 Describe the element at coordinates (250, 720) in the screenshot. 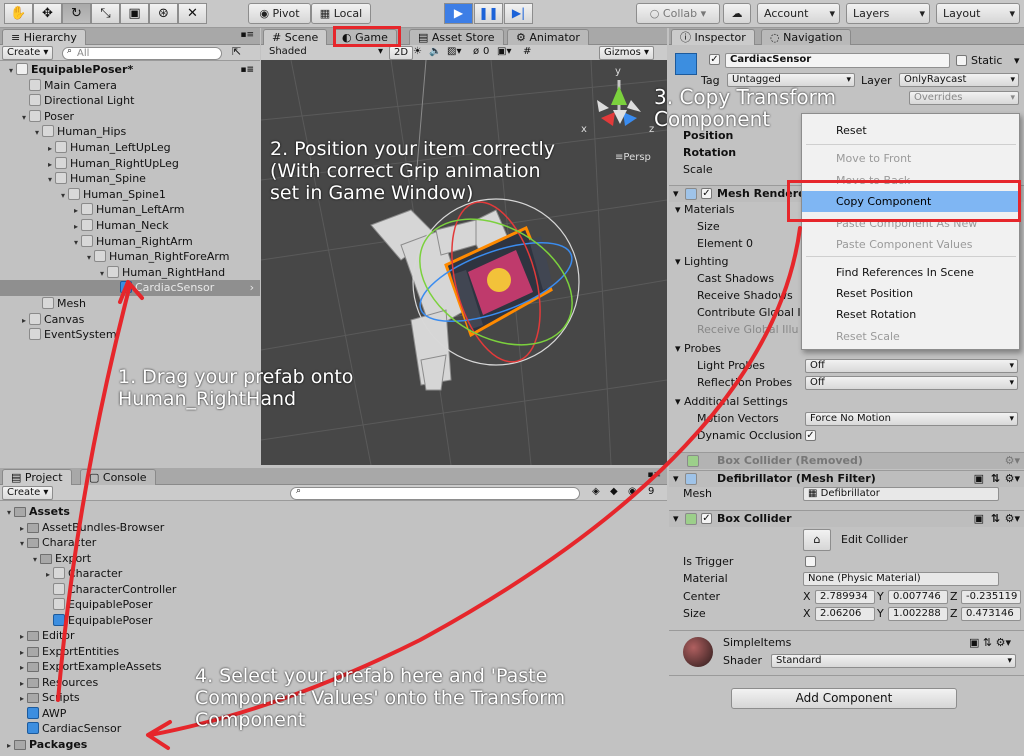

I see `step4-line3: Component` at that location.